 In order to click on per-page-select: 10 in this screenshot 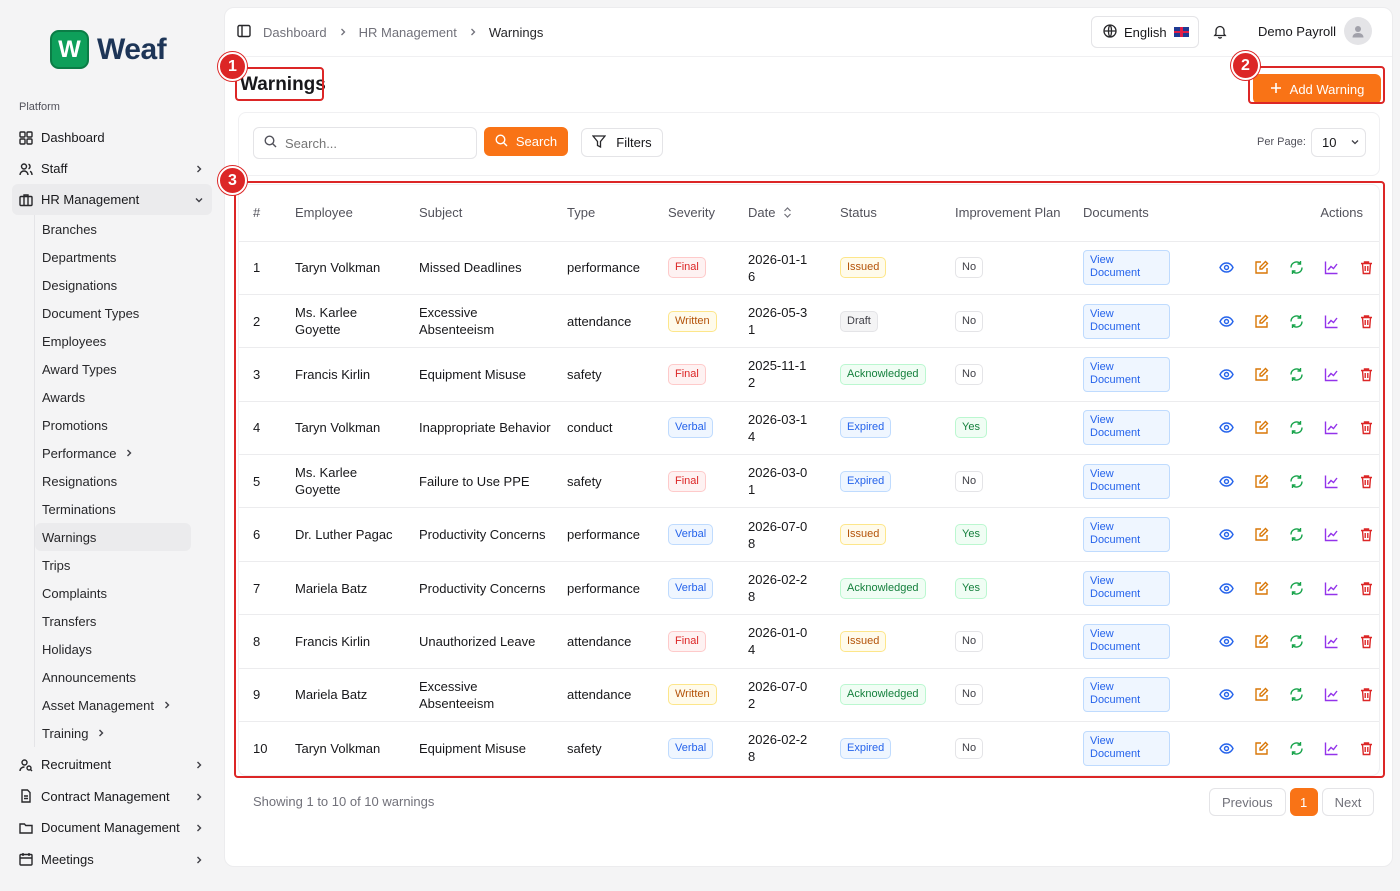, I will do `click(1338, 142)`.